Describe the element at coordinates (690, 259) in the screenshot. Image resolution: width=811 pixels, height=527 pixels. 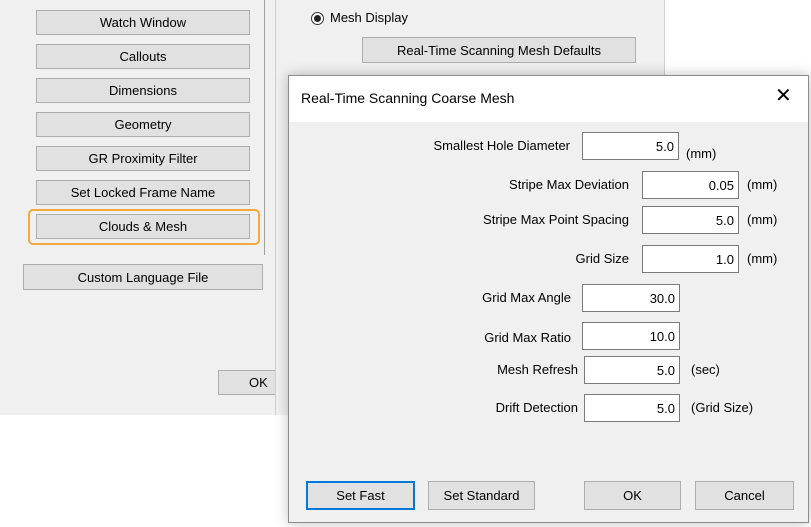
I see `grid-size-field: 1.0` at that location.